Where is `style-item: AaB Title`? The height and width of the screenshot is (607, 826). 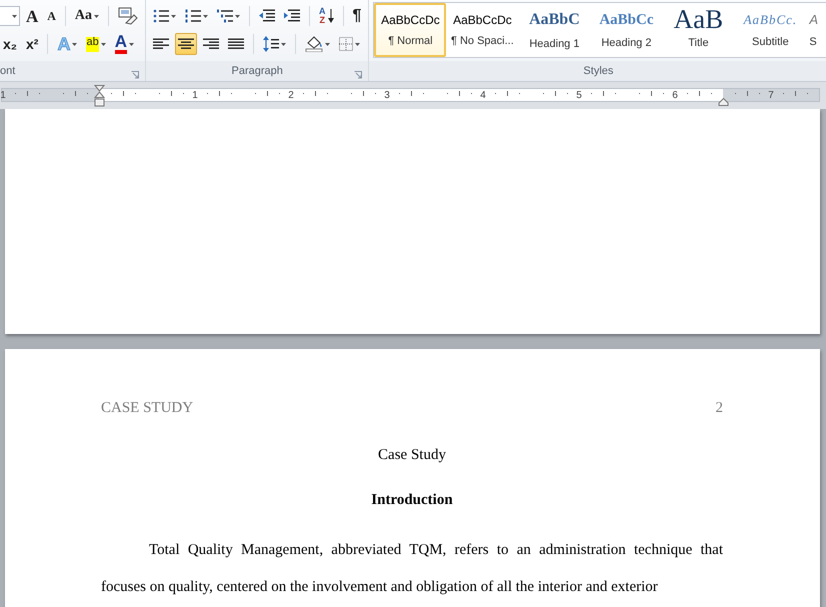
style-item: AaB Title is located at coordinates (698, 30).